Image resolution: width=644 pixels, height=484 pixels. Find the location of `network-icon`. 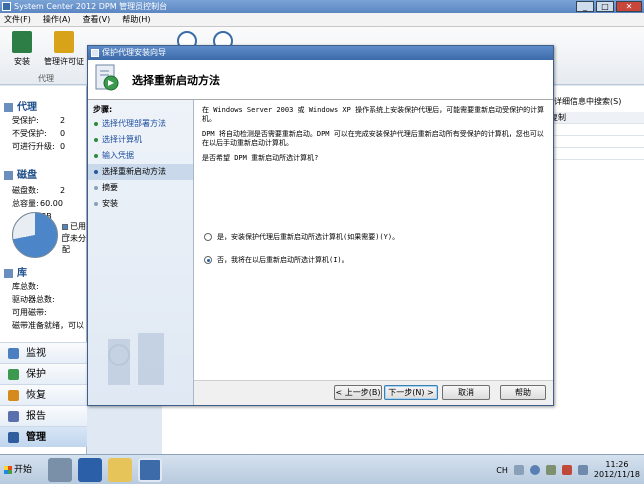

network-icon is located at coordinates (550, 470).